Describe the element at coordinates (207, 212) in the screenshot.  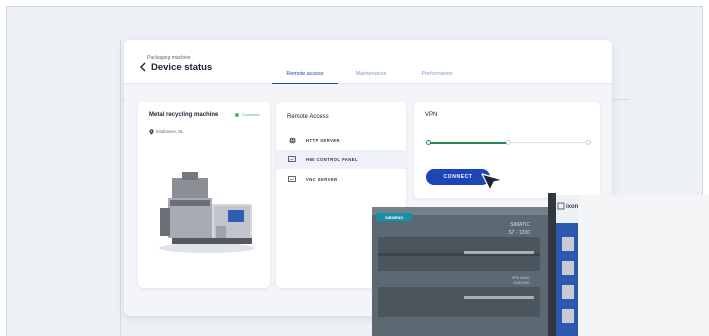
I see `machine-image` at that location.